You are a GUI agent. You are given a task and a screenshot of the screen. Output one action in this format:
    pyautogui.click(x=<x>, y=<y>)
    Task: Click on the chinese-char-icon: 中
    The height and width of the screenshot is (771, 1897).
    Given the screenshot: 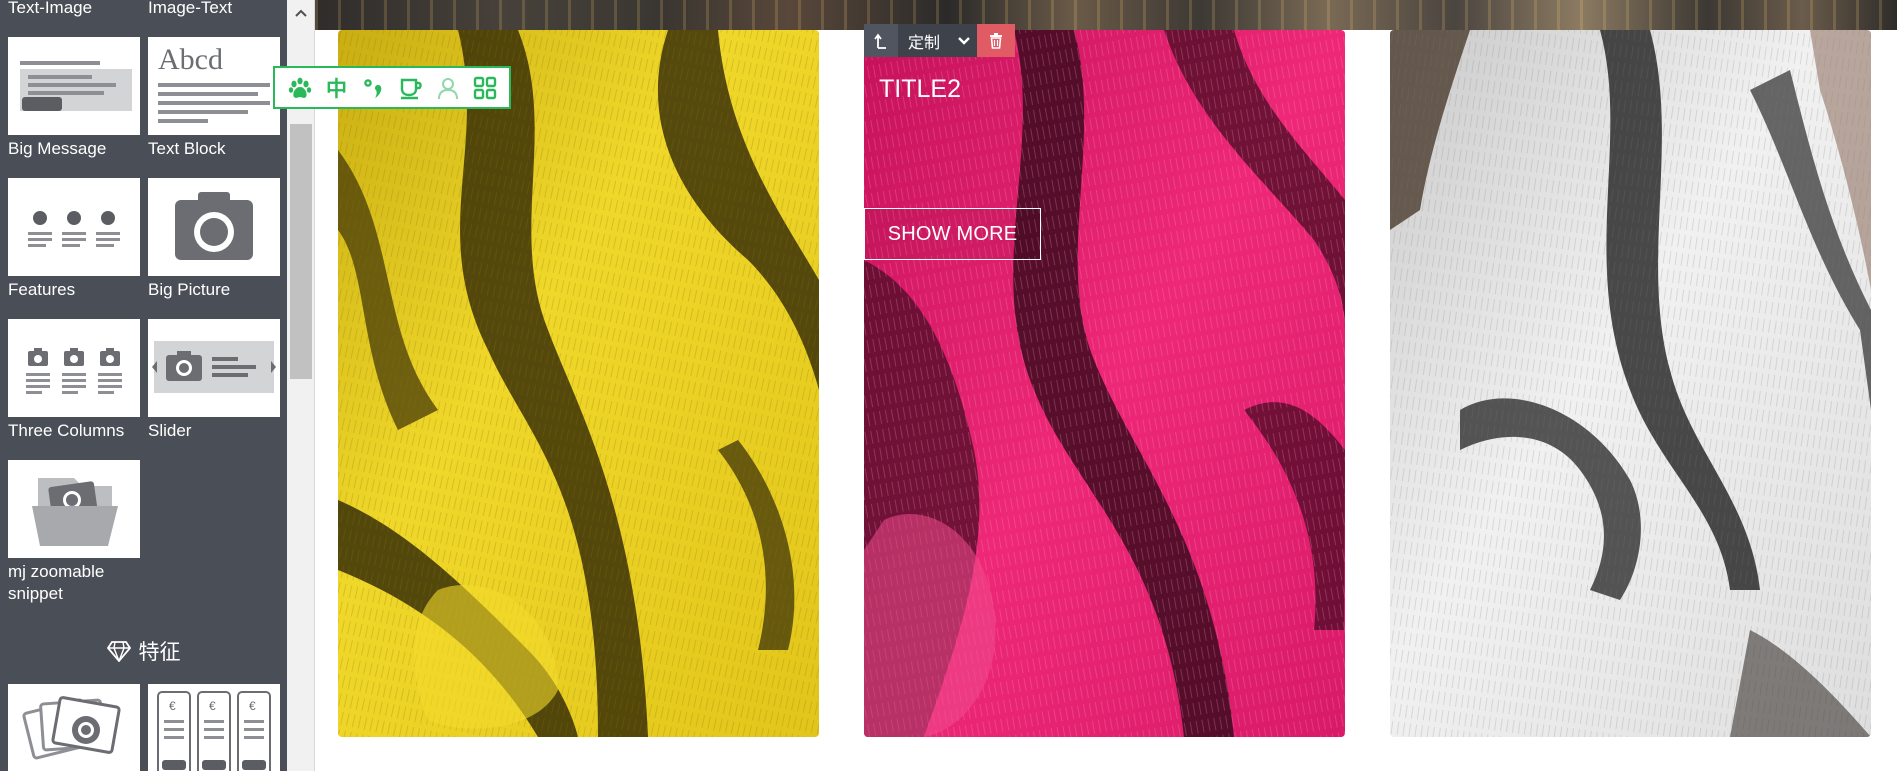 What is the action you would take?
    pyautogui.click(x=337, y=88)
    